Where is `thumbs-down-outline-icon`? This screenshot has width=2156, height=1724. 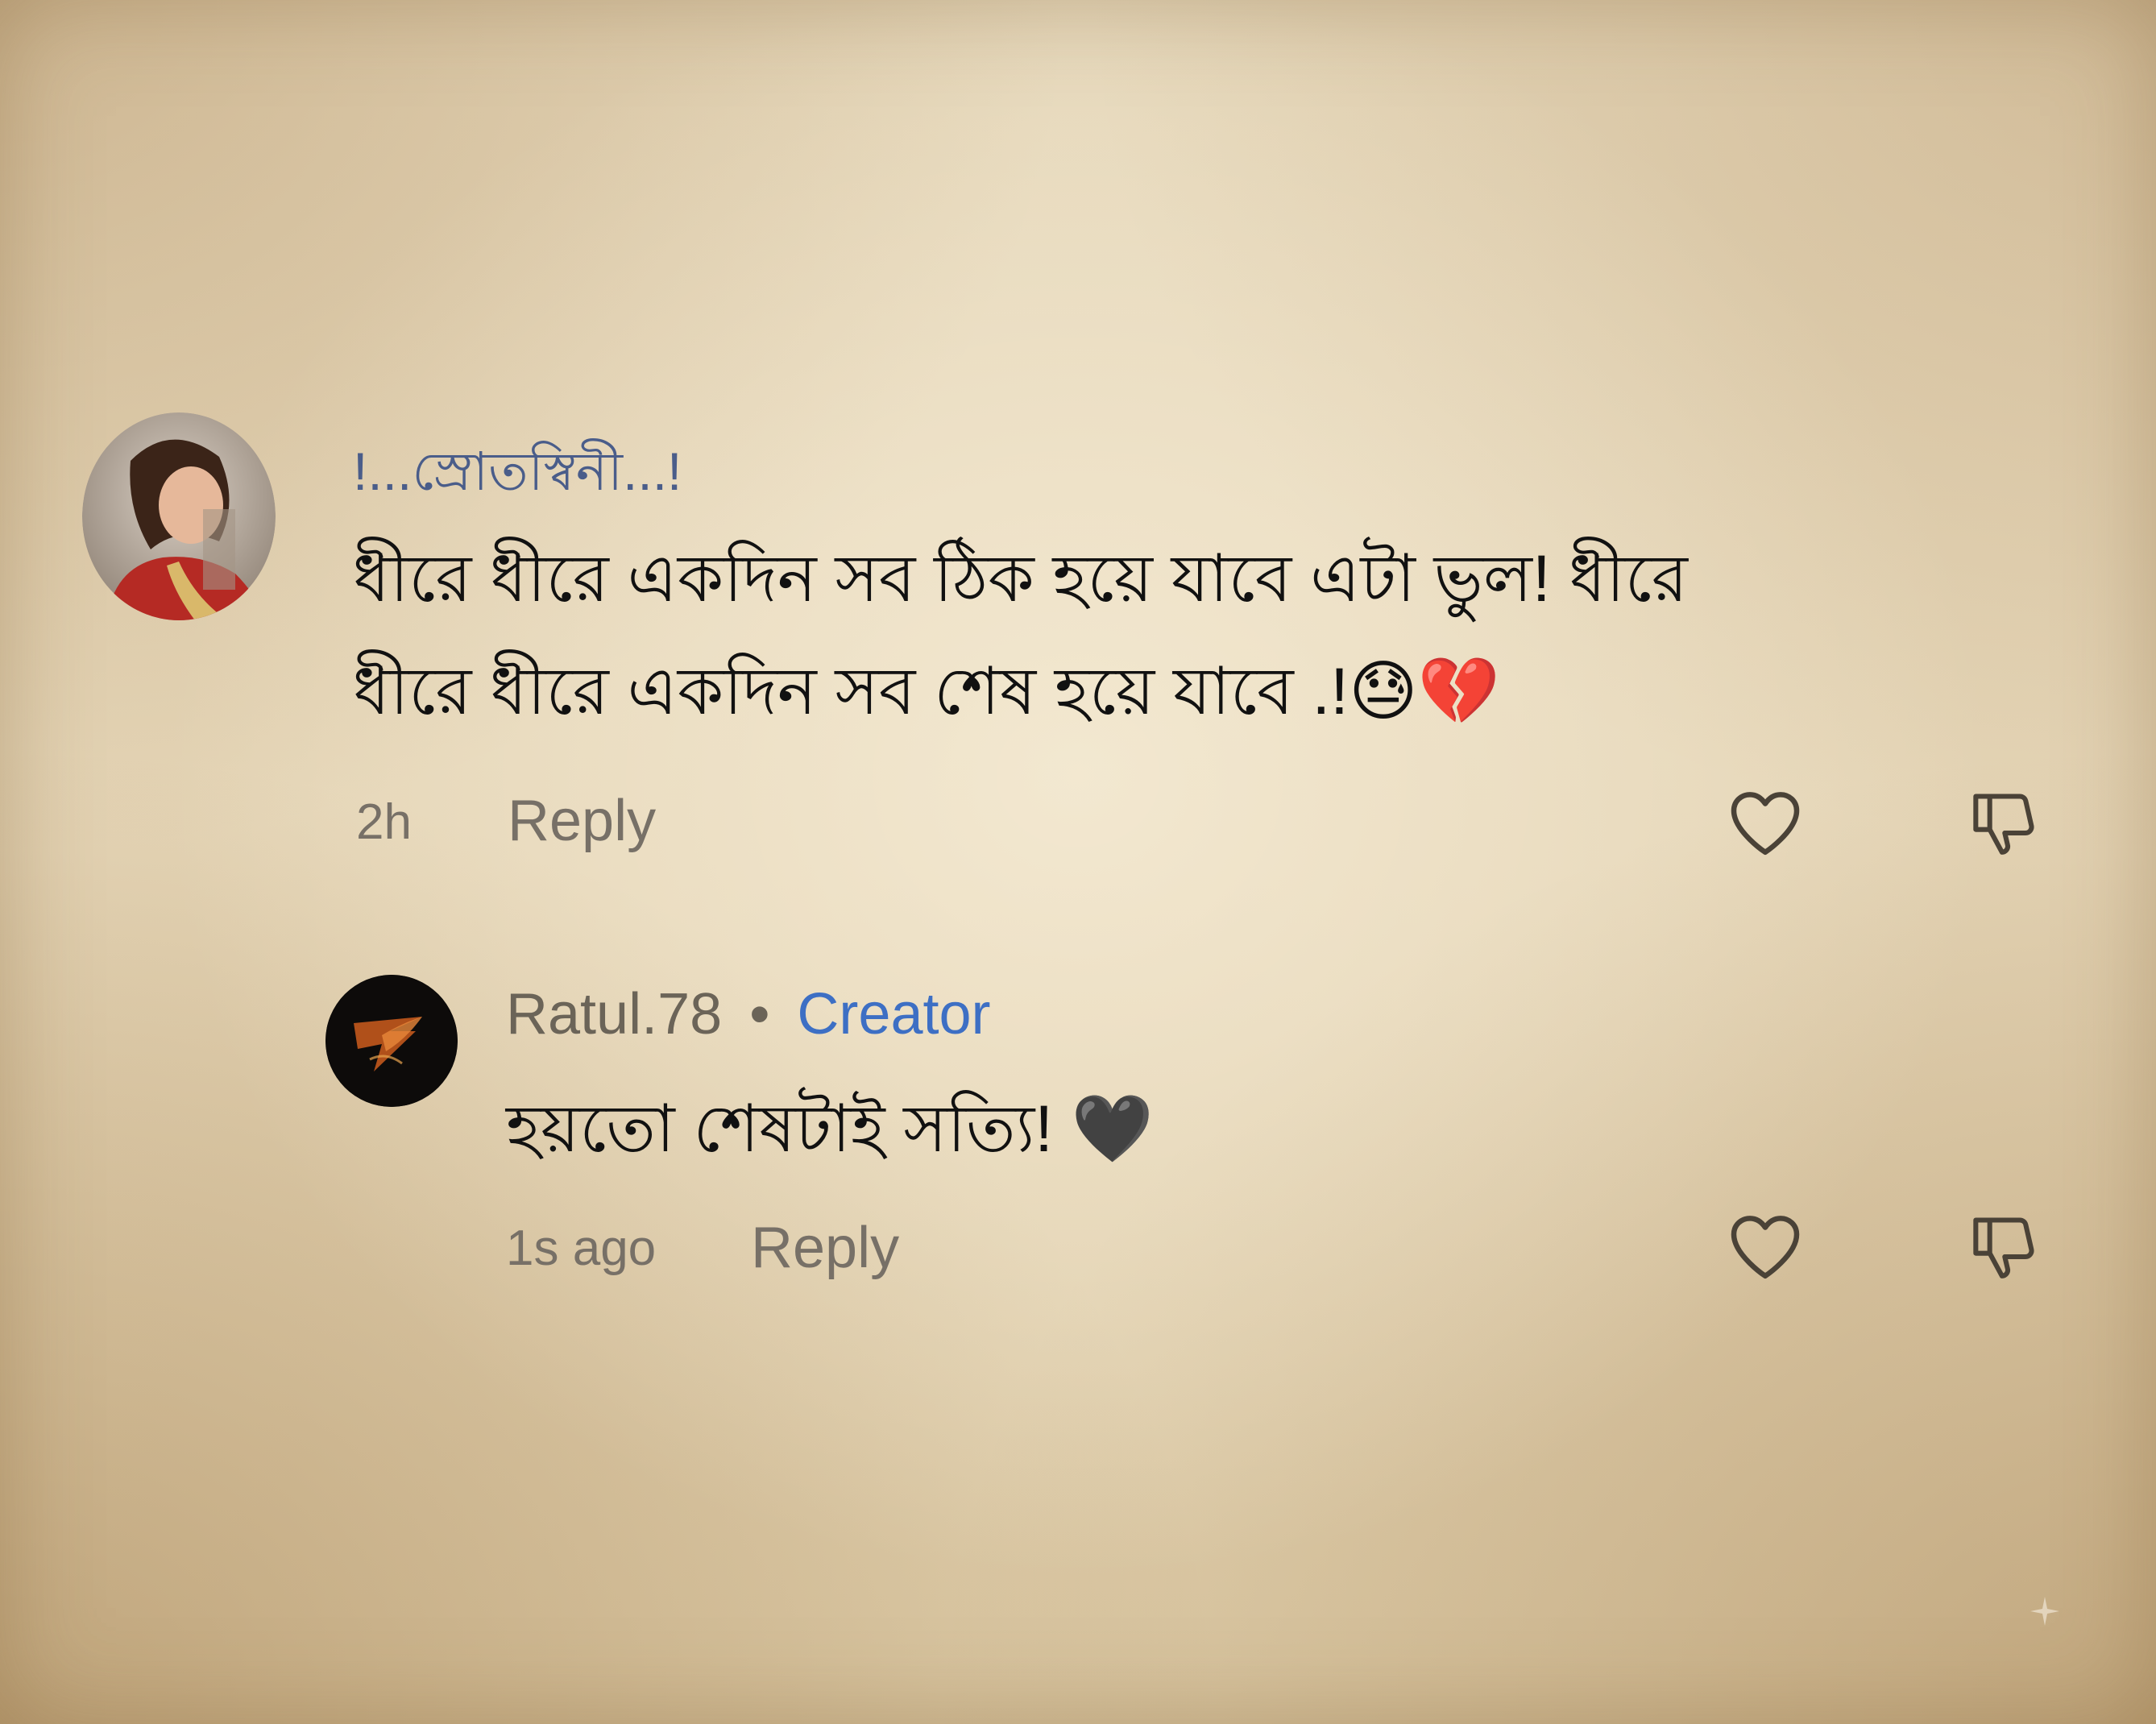 thumbs-down-outline-icon is located at coordinates (2003, 1247).